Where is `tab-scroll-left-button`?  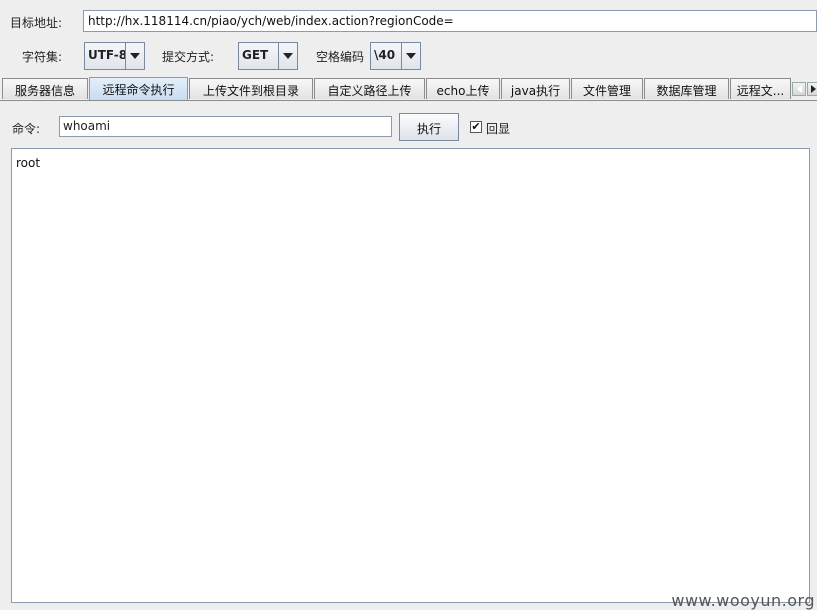
tab-scroll-left-button is located at coordinates (799, 89).